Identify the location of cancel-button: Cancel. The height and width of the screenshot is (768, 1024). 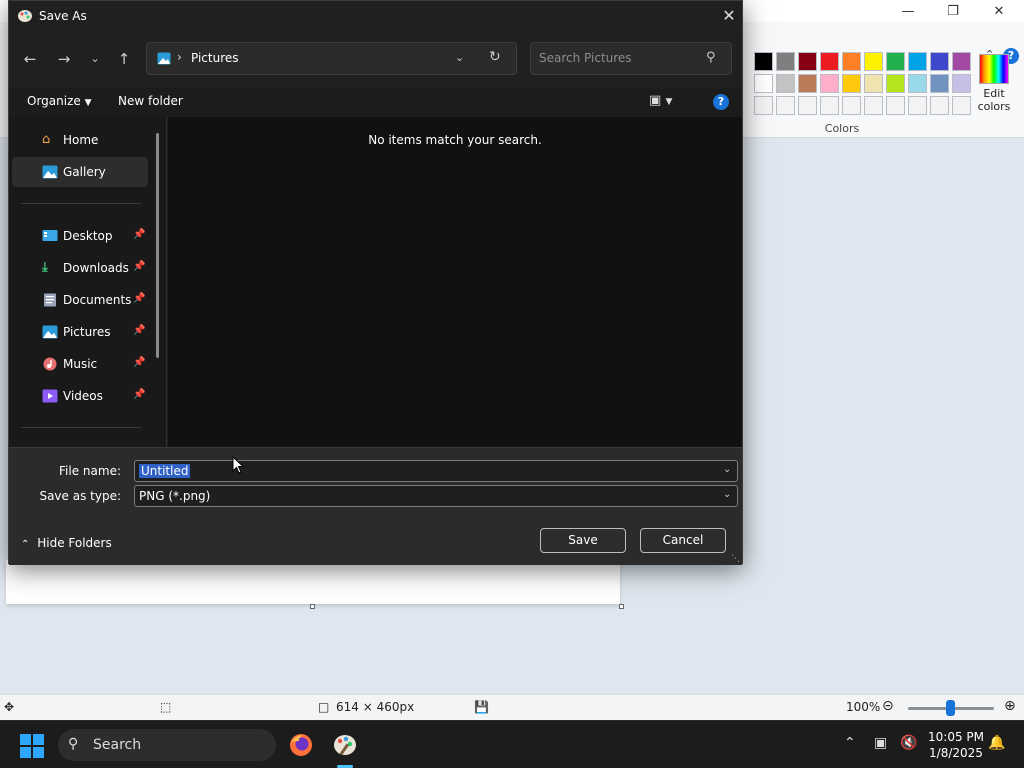
(683, 540).